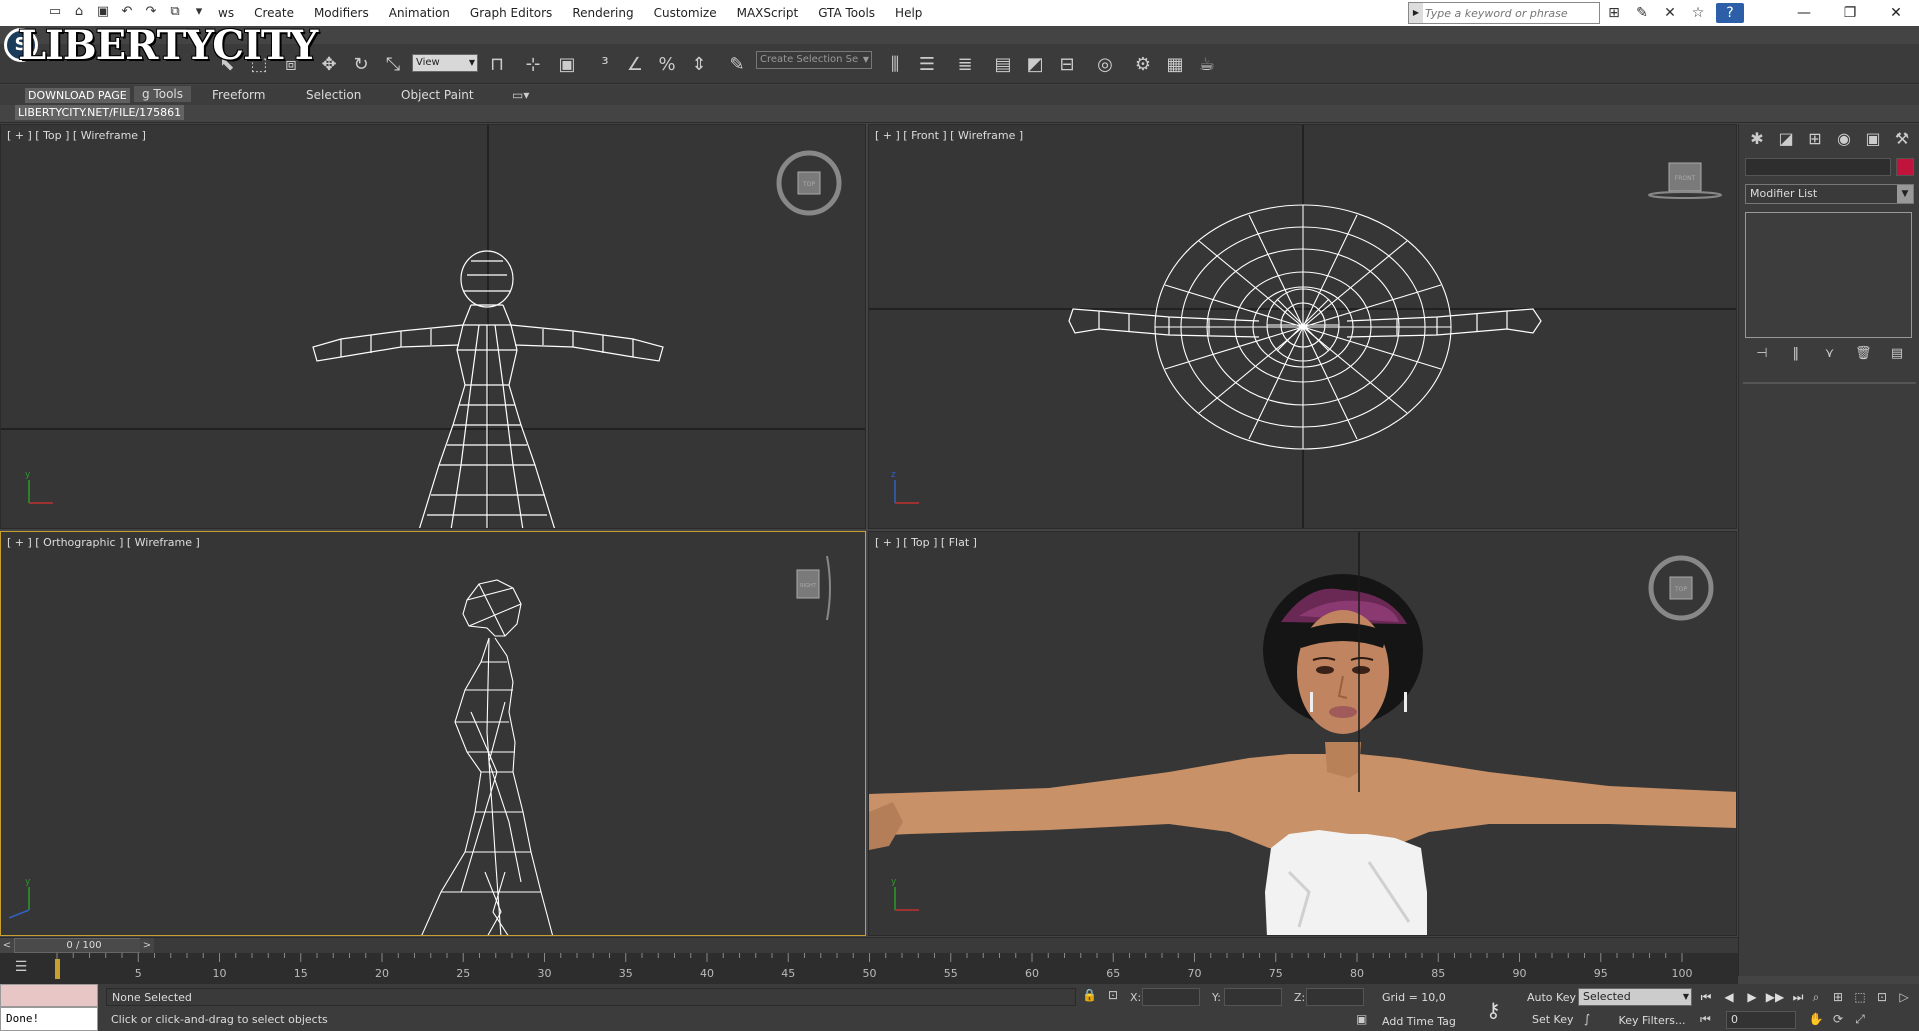  Describe the element at coordinates (151, 12) in the screenshot. I see `redo-icon: ↷` at that location.